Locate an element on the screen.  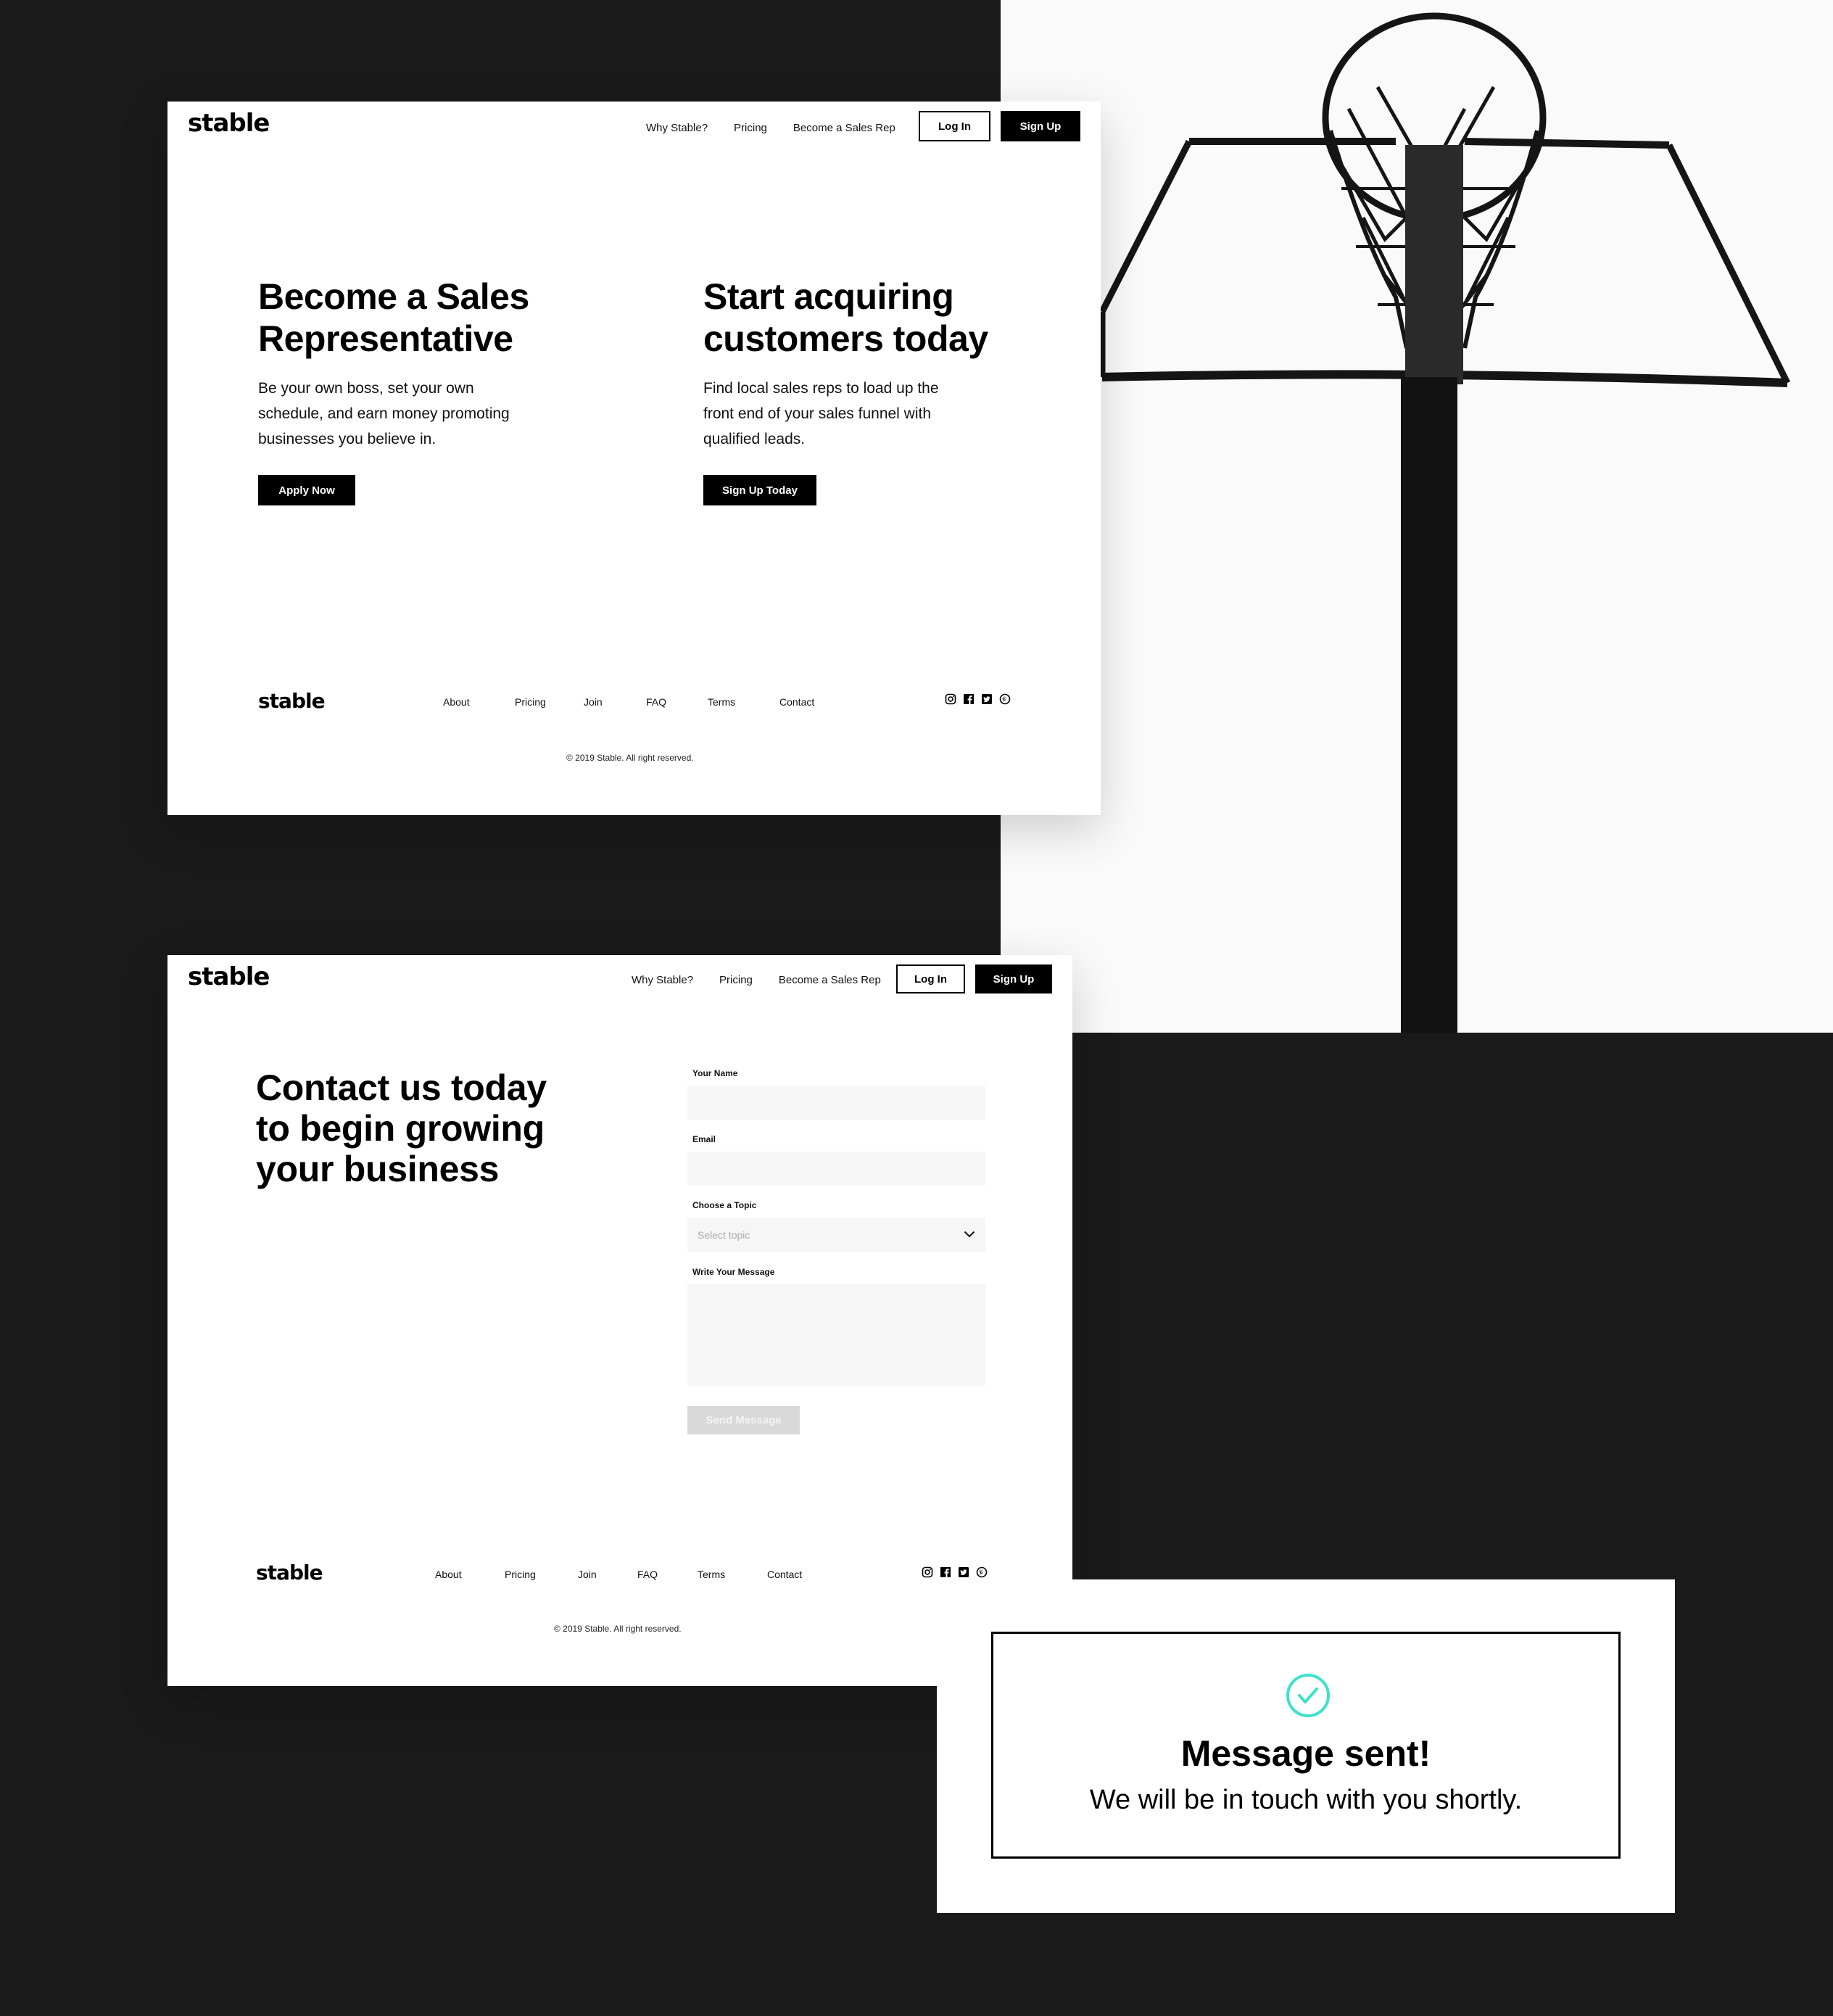
confirmation-title: Message sent! is located at coordinates (1305, 1754).